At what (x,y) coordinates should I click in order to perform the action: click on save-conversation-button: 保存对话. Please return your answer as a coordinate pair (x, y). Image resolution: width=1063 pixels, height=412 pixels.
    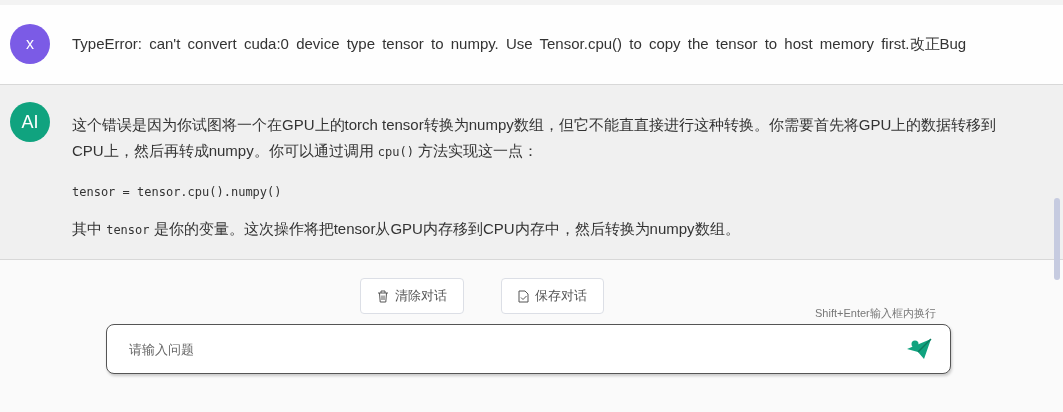
    Looking at the image, I should click on (552, 296).